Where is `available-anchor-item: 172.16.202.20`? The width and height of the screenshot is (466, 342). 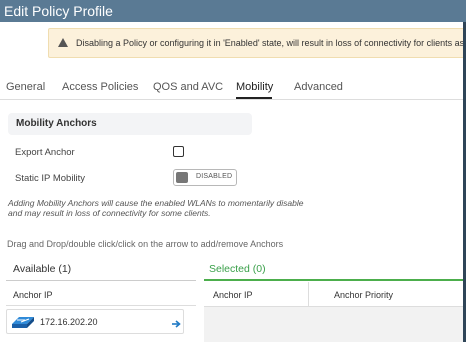
available-anchor-item: 172.16.202.20 is located at coordinates (95, 321).